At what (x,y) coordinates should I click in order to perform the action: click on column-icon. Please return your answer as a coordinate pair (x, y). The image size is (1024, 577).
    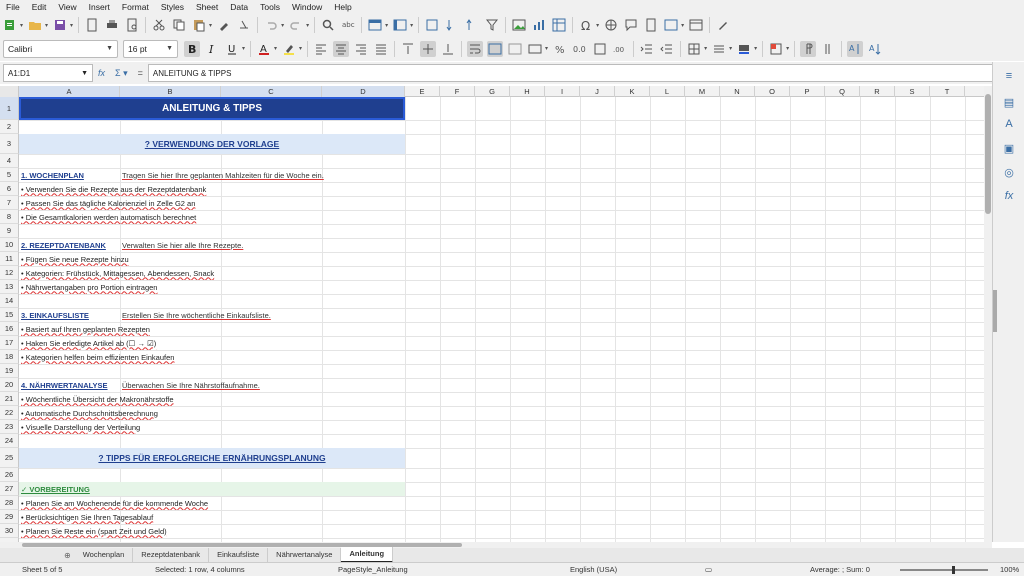
    Looking at the image, I should click on (400, 25).